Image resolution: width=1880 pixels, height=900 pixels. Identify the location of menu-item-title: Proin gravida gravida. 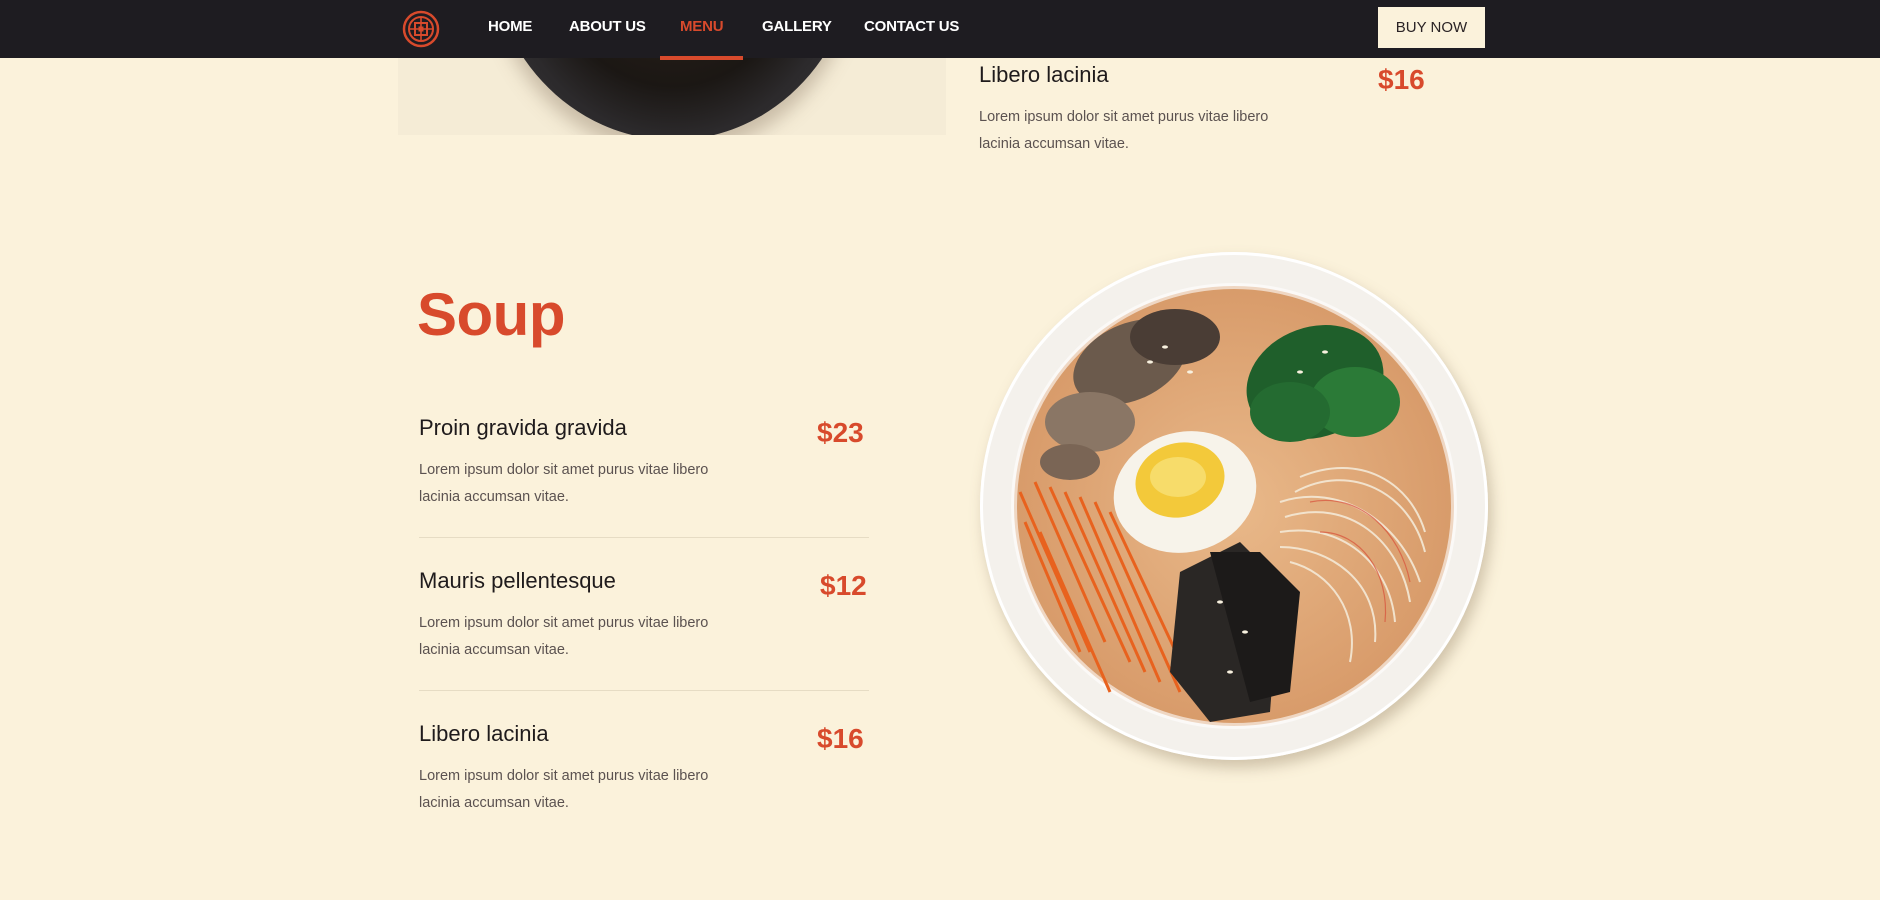
(523, 427).